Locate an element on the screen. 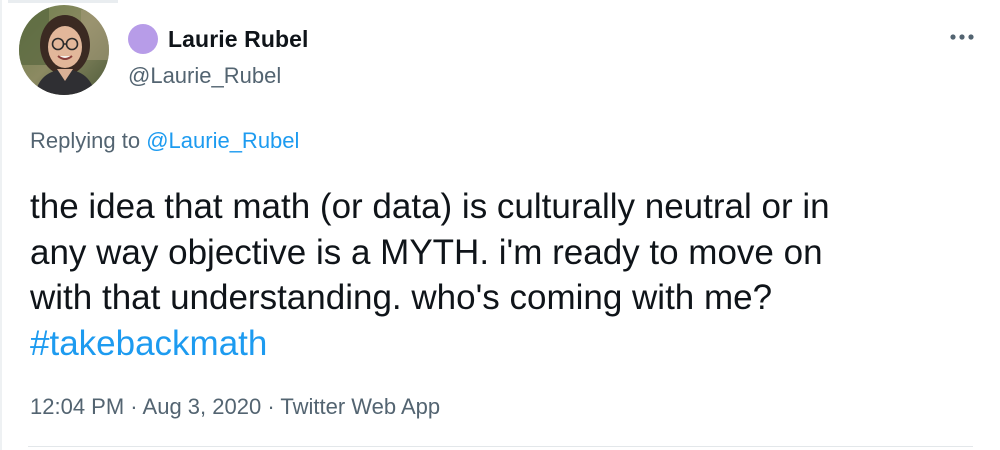  author-info: Laurie Rubel @Laurie_Rubel is located at coordinates (218, 55).